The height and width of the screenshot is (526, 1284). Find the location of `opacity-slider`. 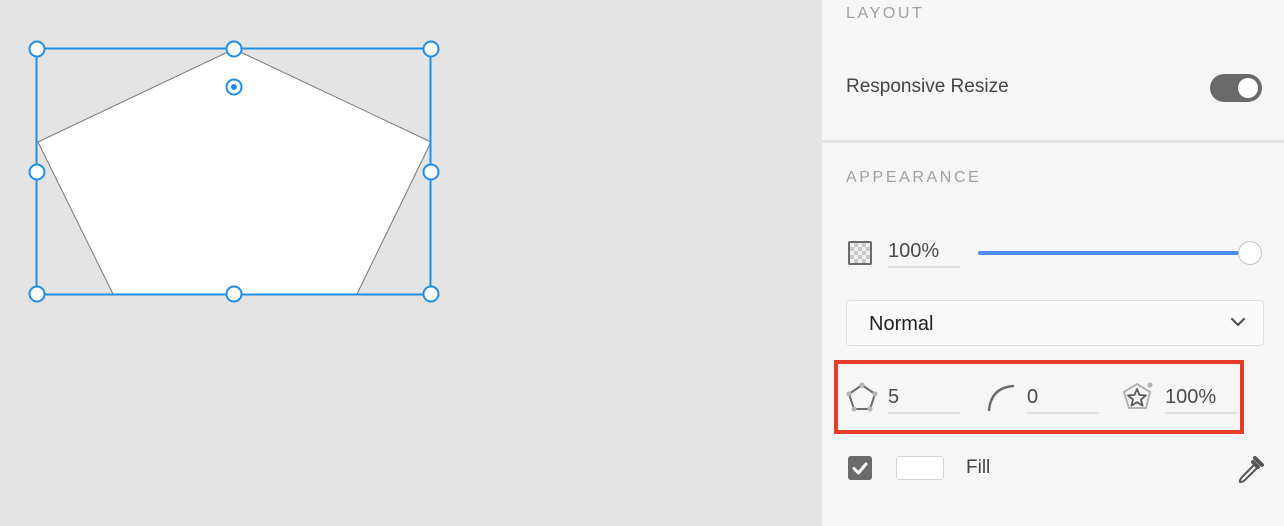

opacity-slider is located at coordinates (1120, 253).